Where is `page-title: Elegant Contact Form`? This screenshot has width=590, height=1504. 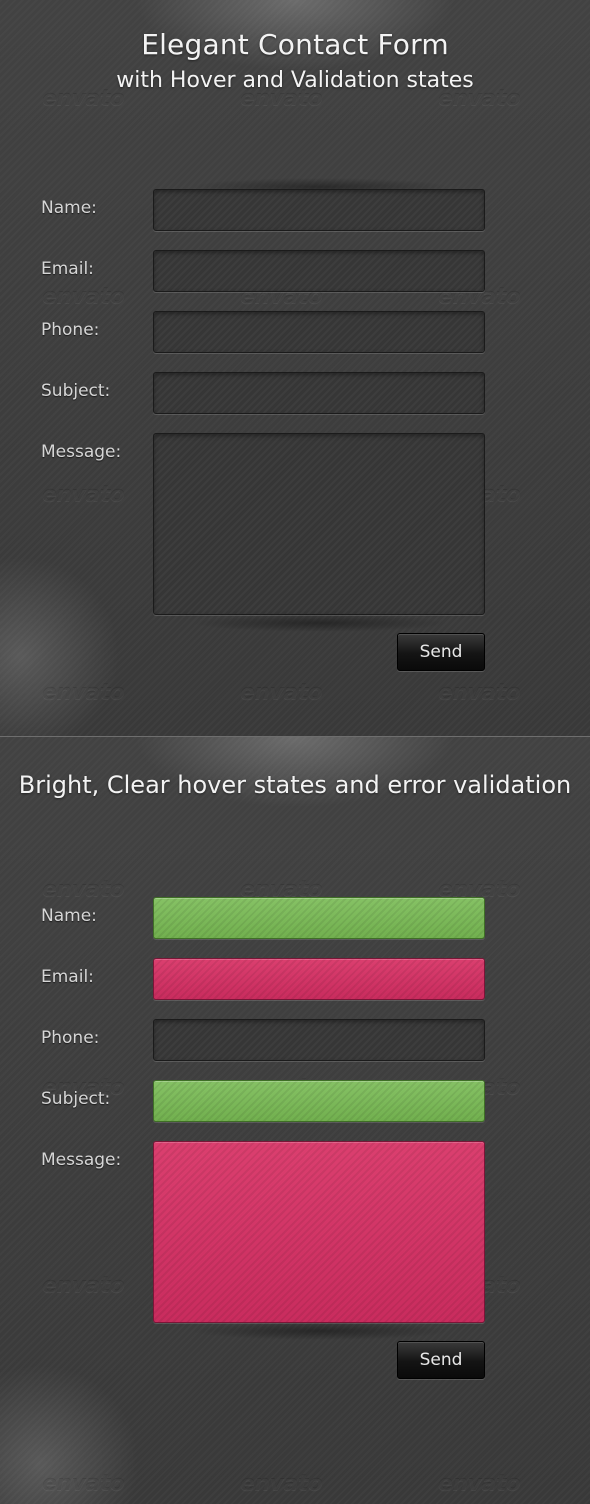 page-title: Elegant Contact Form is located at coordinates (295, 44).